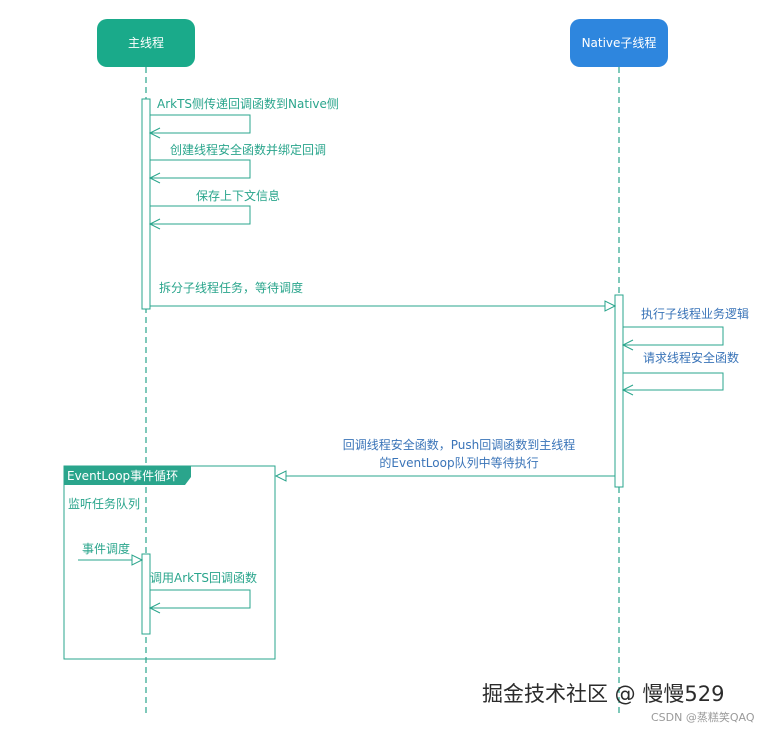 The image size is (781, 729). What do you see at coordinates (238, 195) in the screenshot?
I see `message-3-label: 保存上下文信息` at bounding box center [238, 195].